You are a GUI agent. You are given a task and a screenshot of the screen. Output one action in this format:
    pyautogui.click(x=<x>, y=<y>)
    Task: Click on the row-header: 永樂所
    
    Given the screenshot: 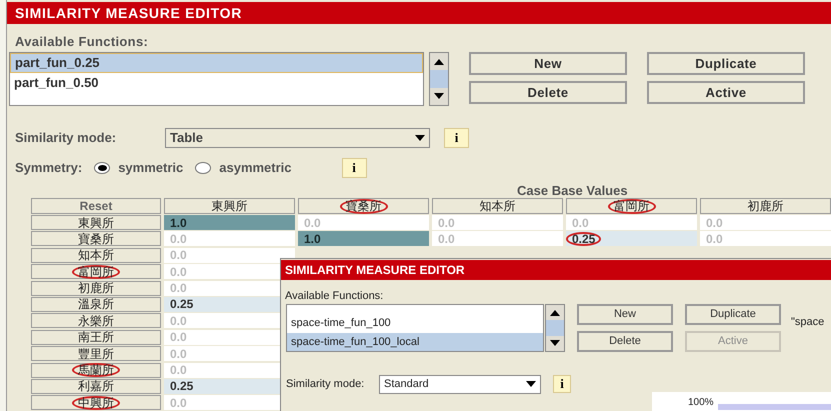 What is the action you would take?
    pyautogui.click(x=96, y=320)
    